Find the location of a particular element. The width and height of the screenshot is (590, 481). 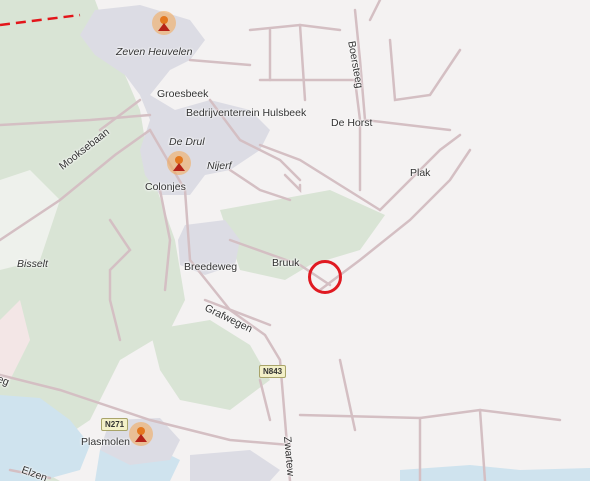

place-label-zeven-heuvelen: Zeven Heuvelen is located at coordinates (154, 52).